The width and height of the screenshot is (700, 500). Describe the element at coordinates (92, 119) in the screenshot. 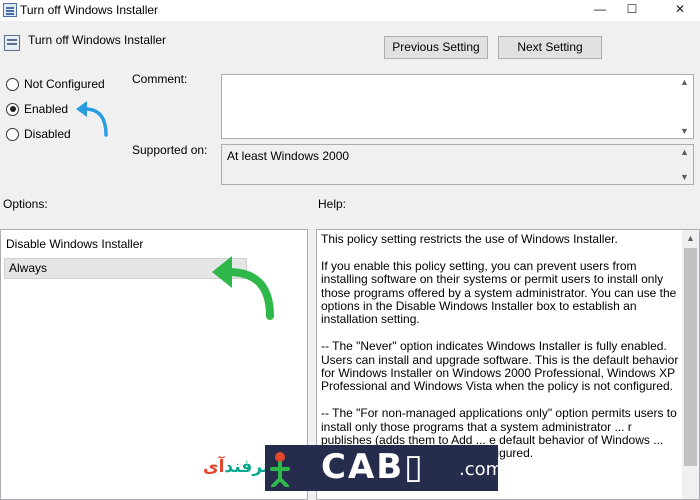

I see `blue-arrow-icon` at that location.